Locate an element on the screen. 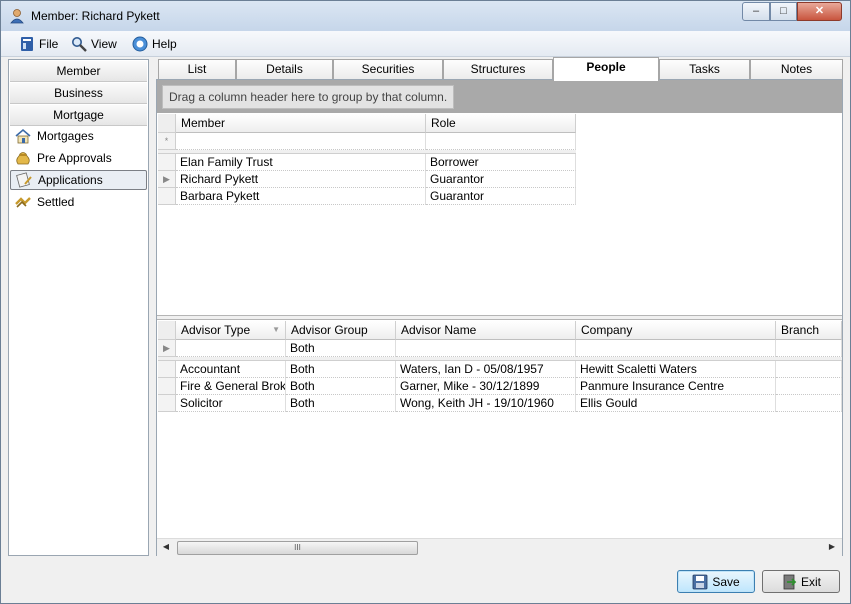  save-button: Save is located at coordinates (716, 581).